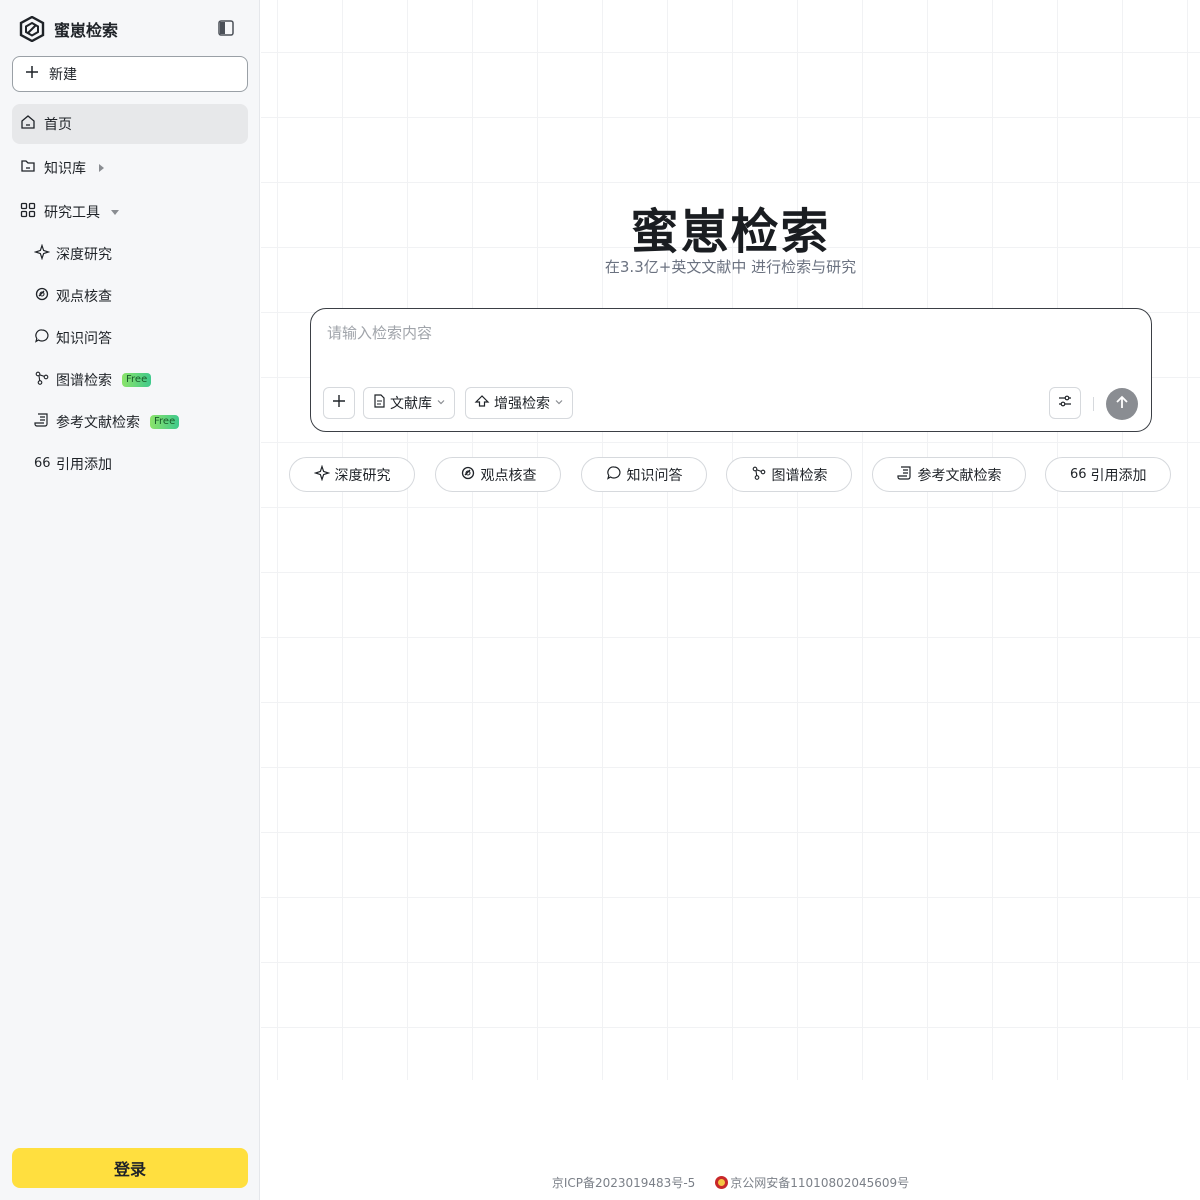 The height and width of the screenshot is (1200, 1200). What do you see at coordinates (98, 423) in the screenshot?
I see `sidebar-tool-label: 参考文献检索` at bounding box center [98, 423].